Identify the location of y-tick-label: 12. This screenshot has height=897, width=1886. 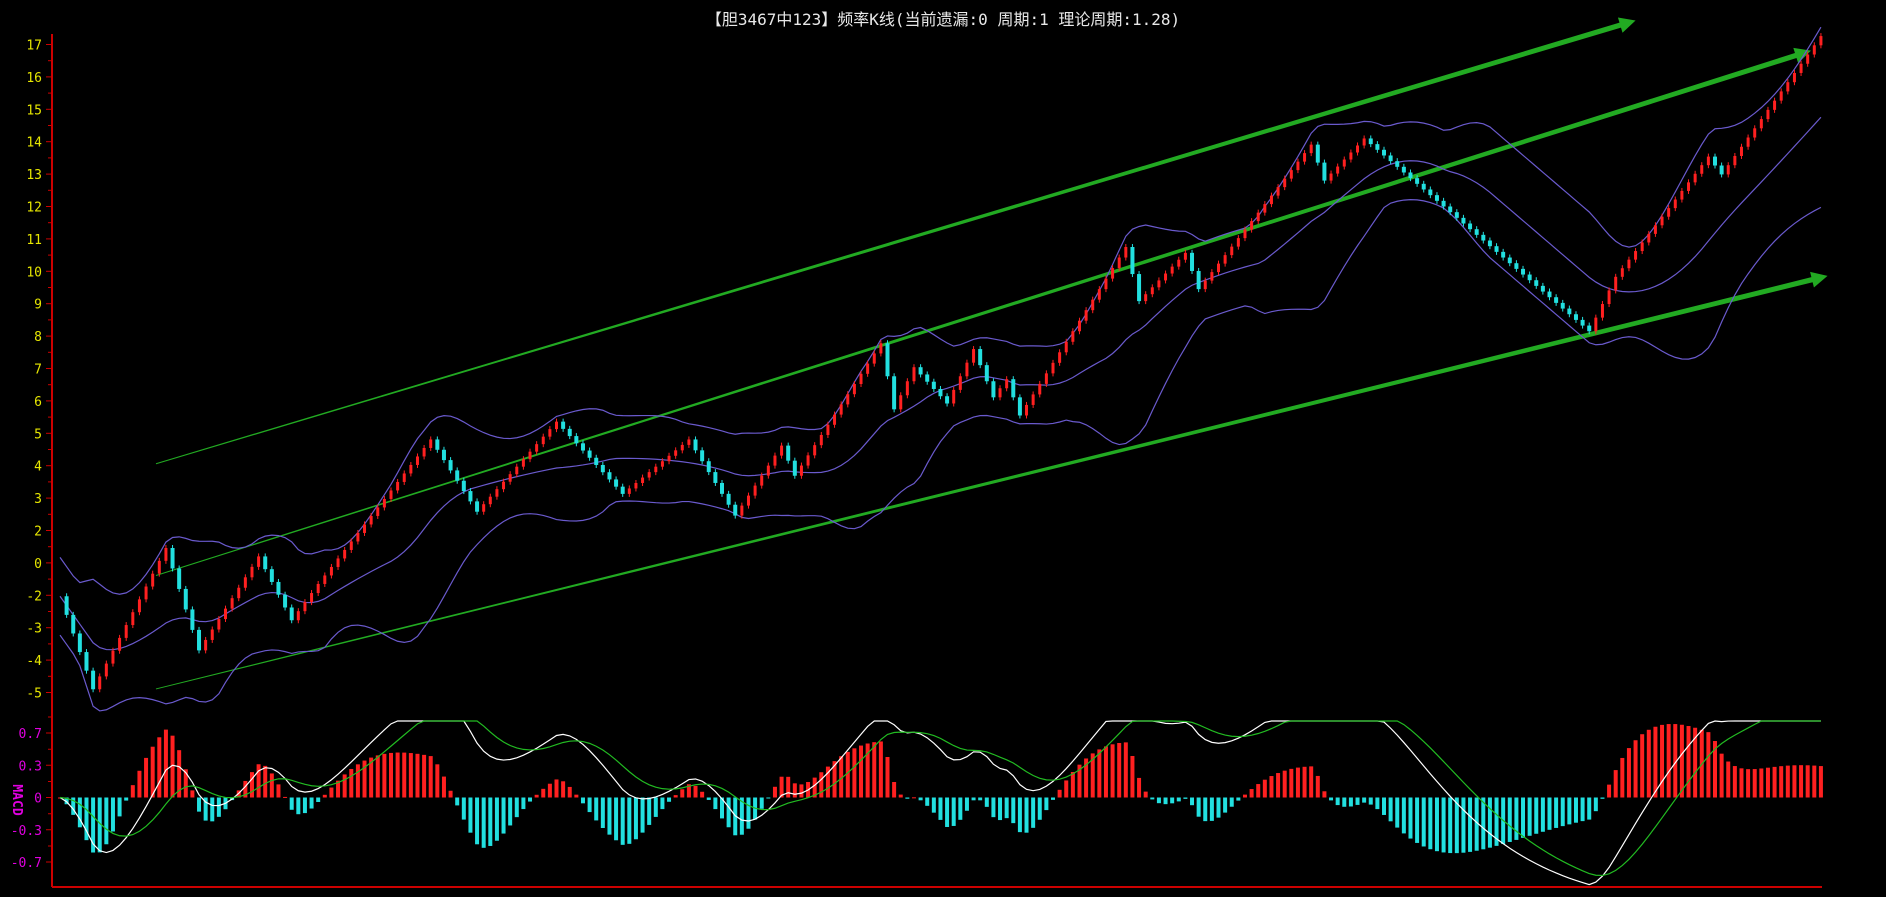
(34, 208).